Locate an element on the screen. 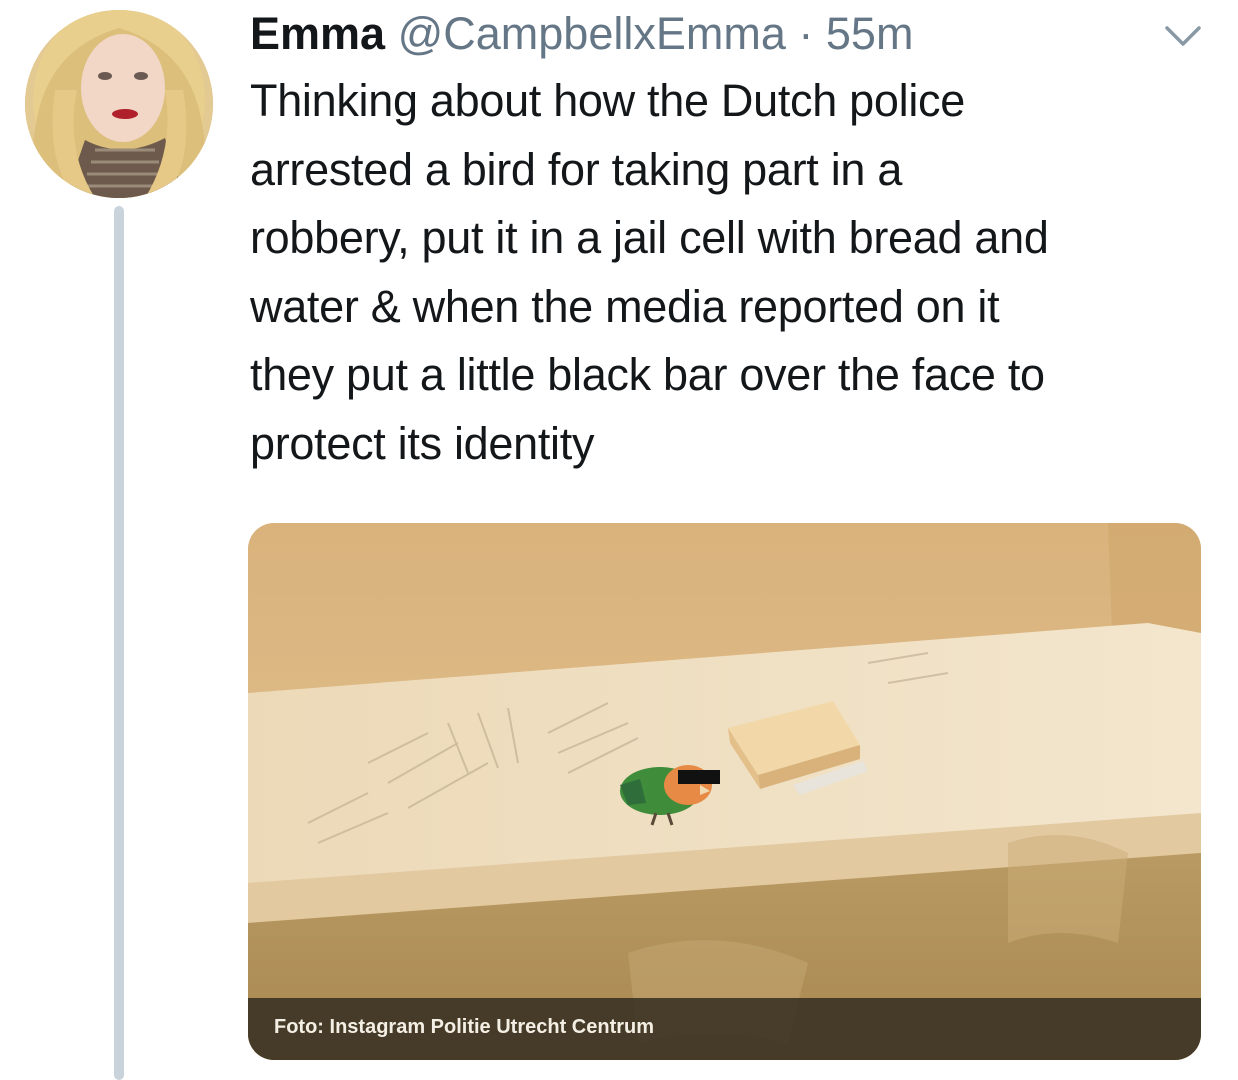 The image size is (1238, 1080). author-name: Emma is located at coordinates (317, 33).